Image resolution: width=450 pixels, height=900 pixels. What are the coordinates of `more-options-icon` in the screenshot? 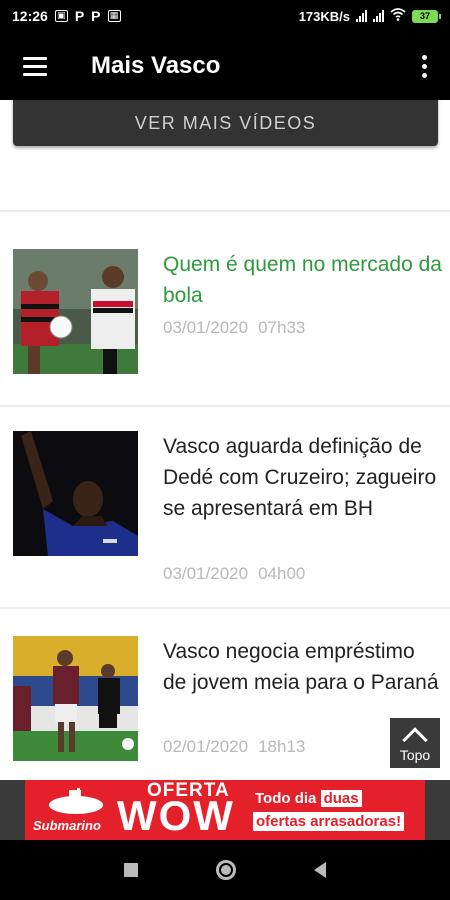 It's located at (424, 66).